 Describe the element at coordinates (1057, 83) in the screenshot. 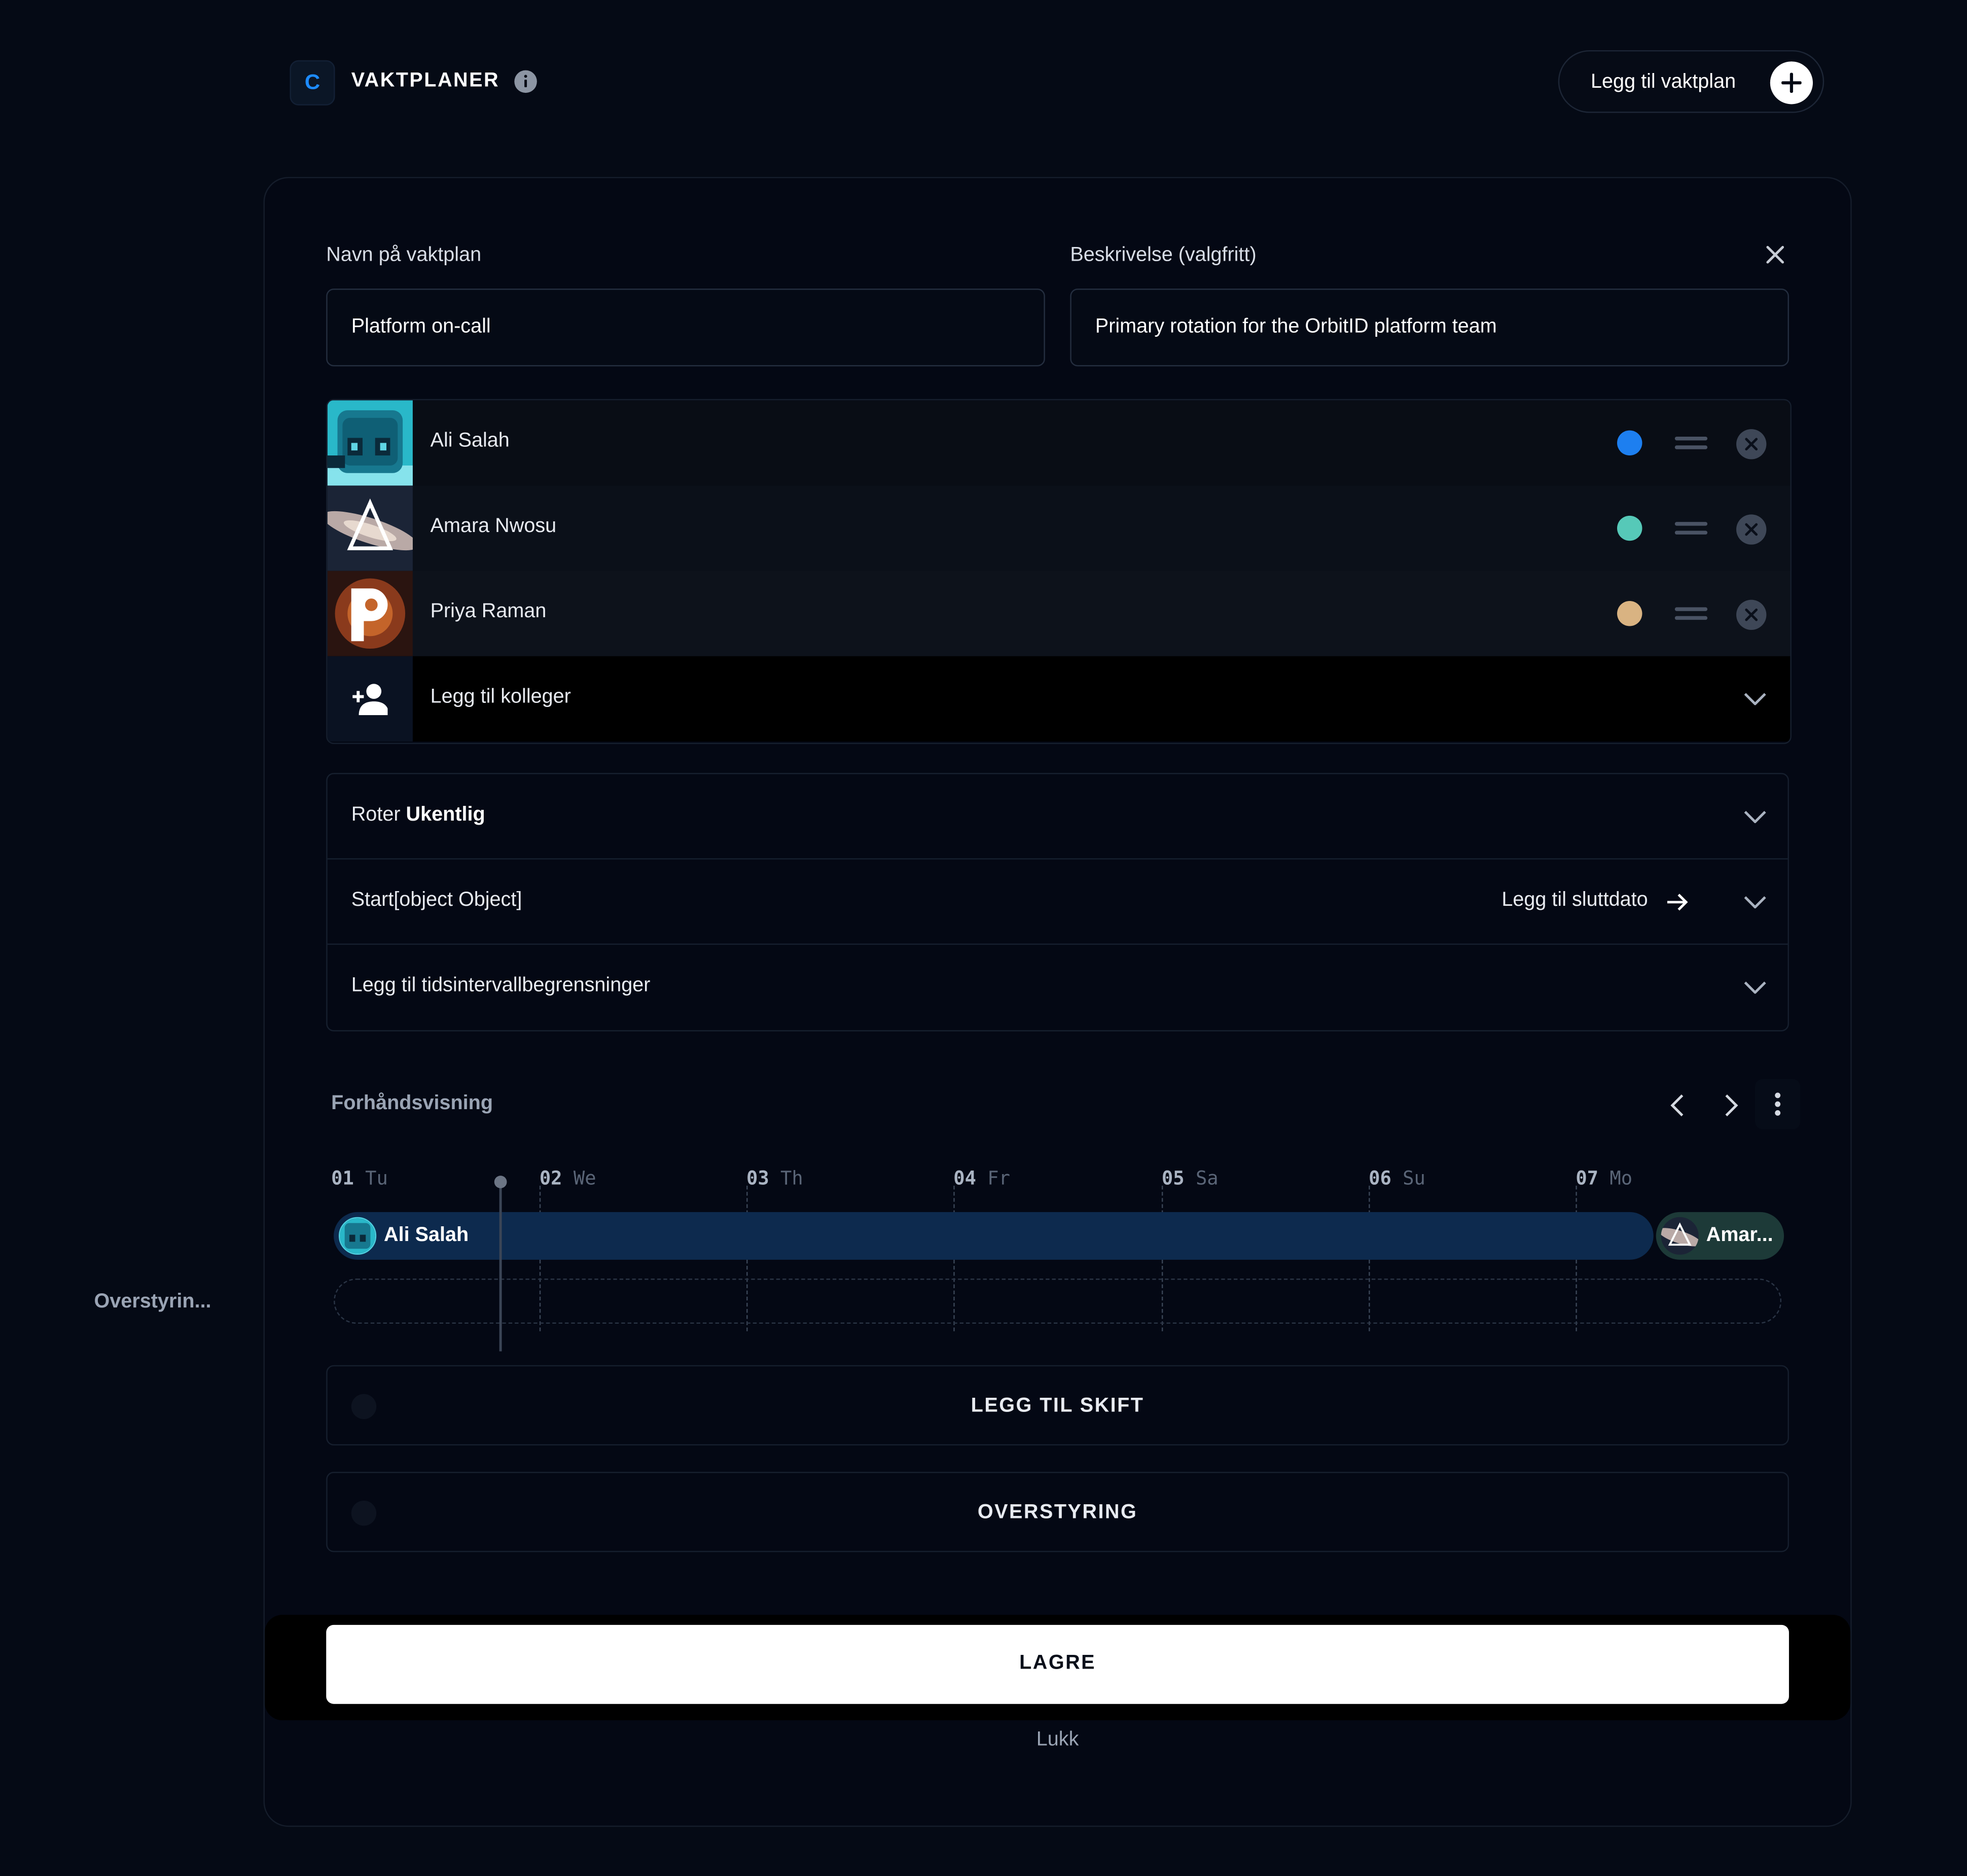

I see `top-bar: C VAKTPLANER Legg til vaktplan` at that location.